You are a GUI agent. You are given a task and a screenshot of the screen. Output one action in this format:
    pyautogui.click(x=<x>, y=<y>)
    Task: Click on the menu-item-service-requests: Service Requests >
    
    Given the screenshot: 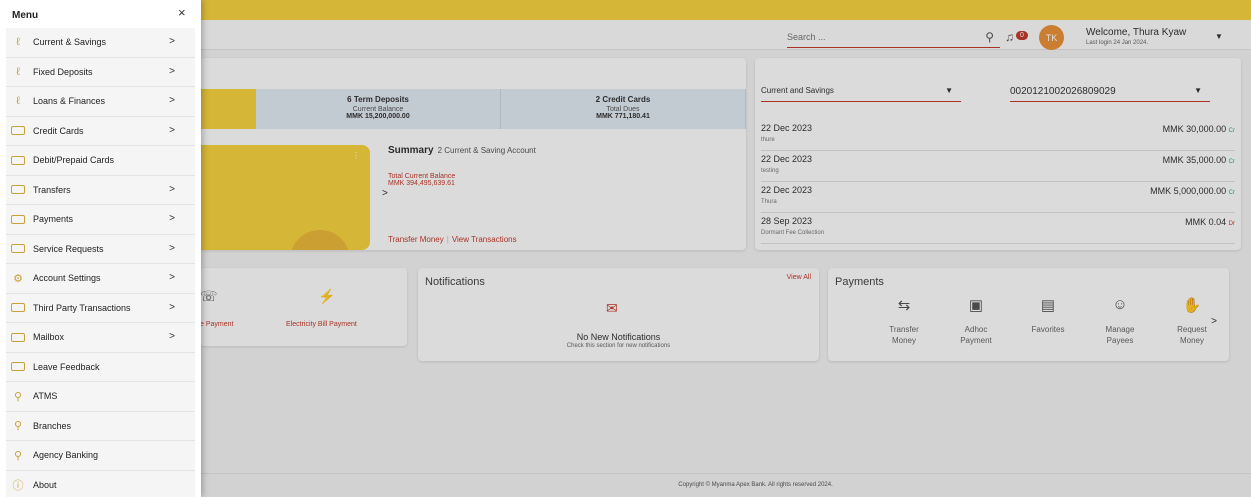 What is the action you would take?
    pyautogui.click(x=100, y=249)
    